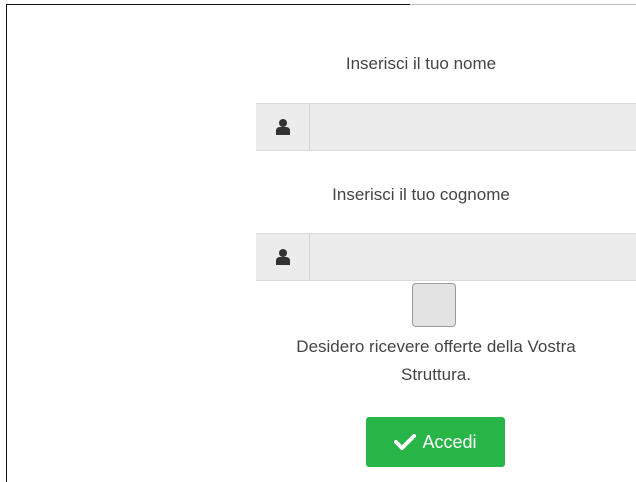  Describe the element at coordinates (434, 305) in the screenshot. I see `consent-checkbox` at that location.